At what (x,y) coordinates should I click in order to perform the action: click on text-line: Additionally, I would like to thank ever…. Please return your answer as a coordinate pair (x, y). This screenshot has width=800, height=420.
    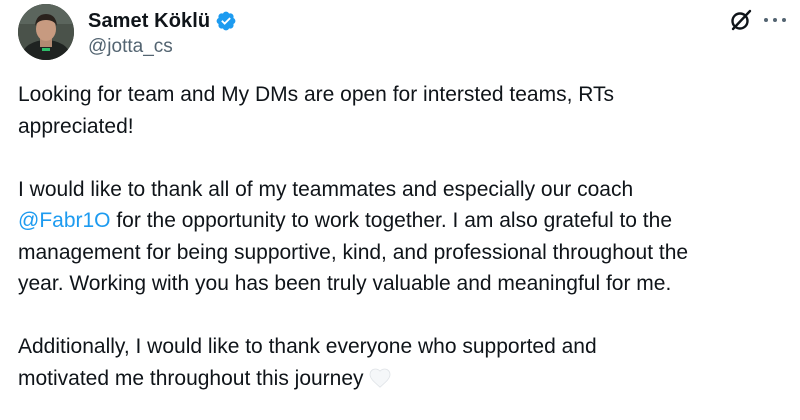
    Looking at the image, I should click on (307, 346).